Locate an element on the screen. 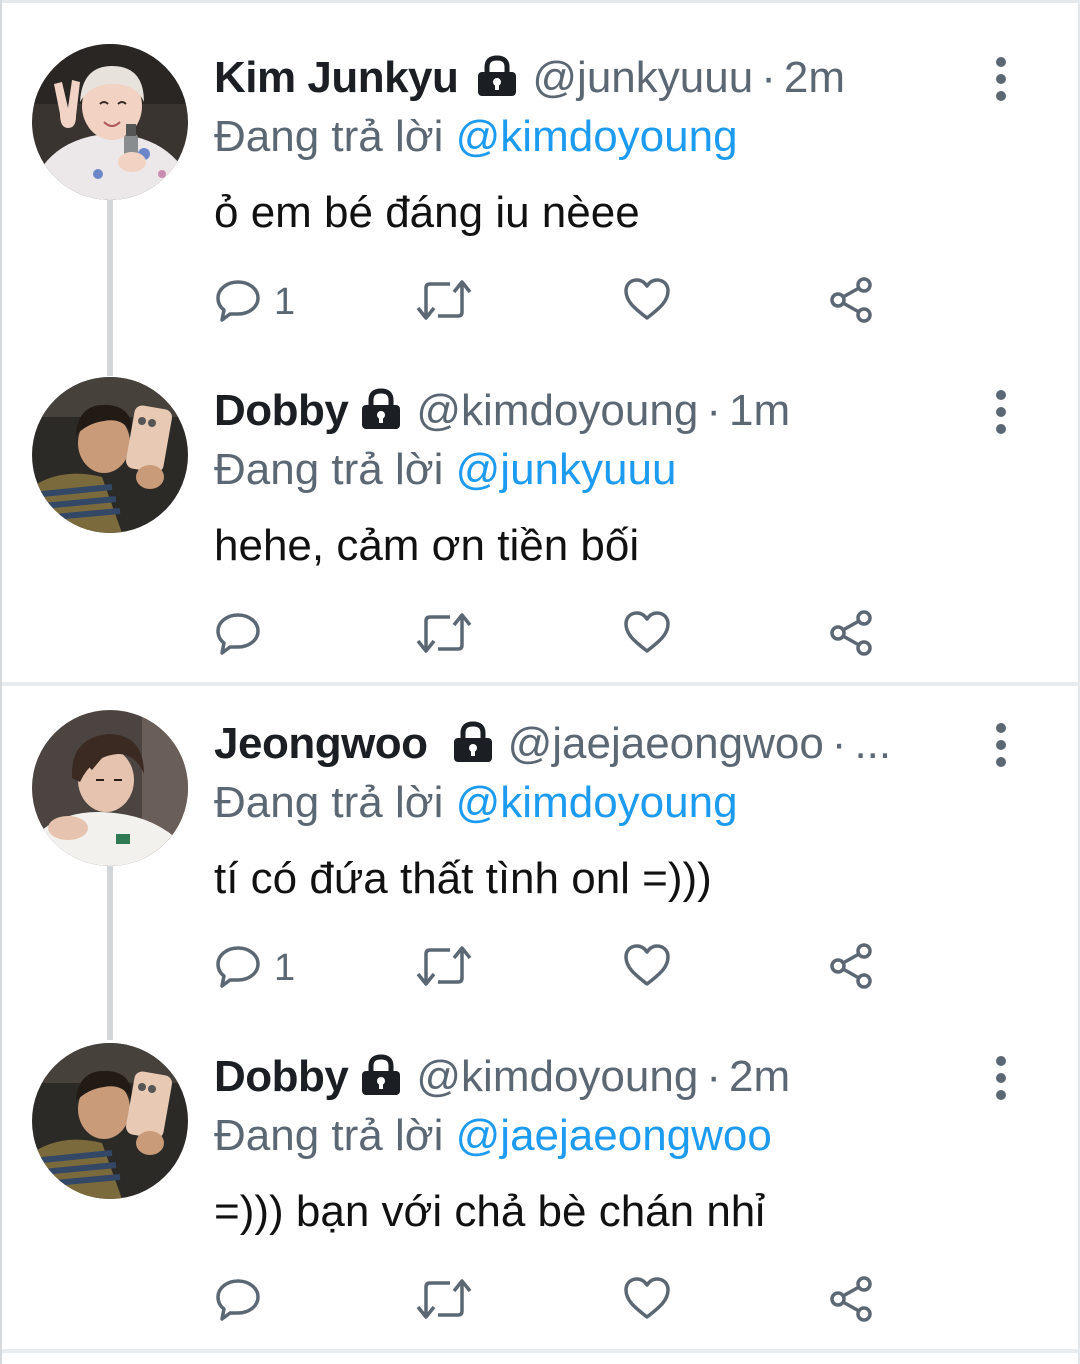  user-handle: @jaejaeongwoo is located at coordinates (666, 744).